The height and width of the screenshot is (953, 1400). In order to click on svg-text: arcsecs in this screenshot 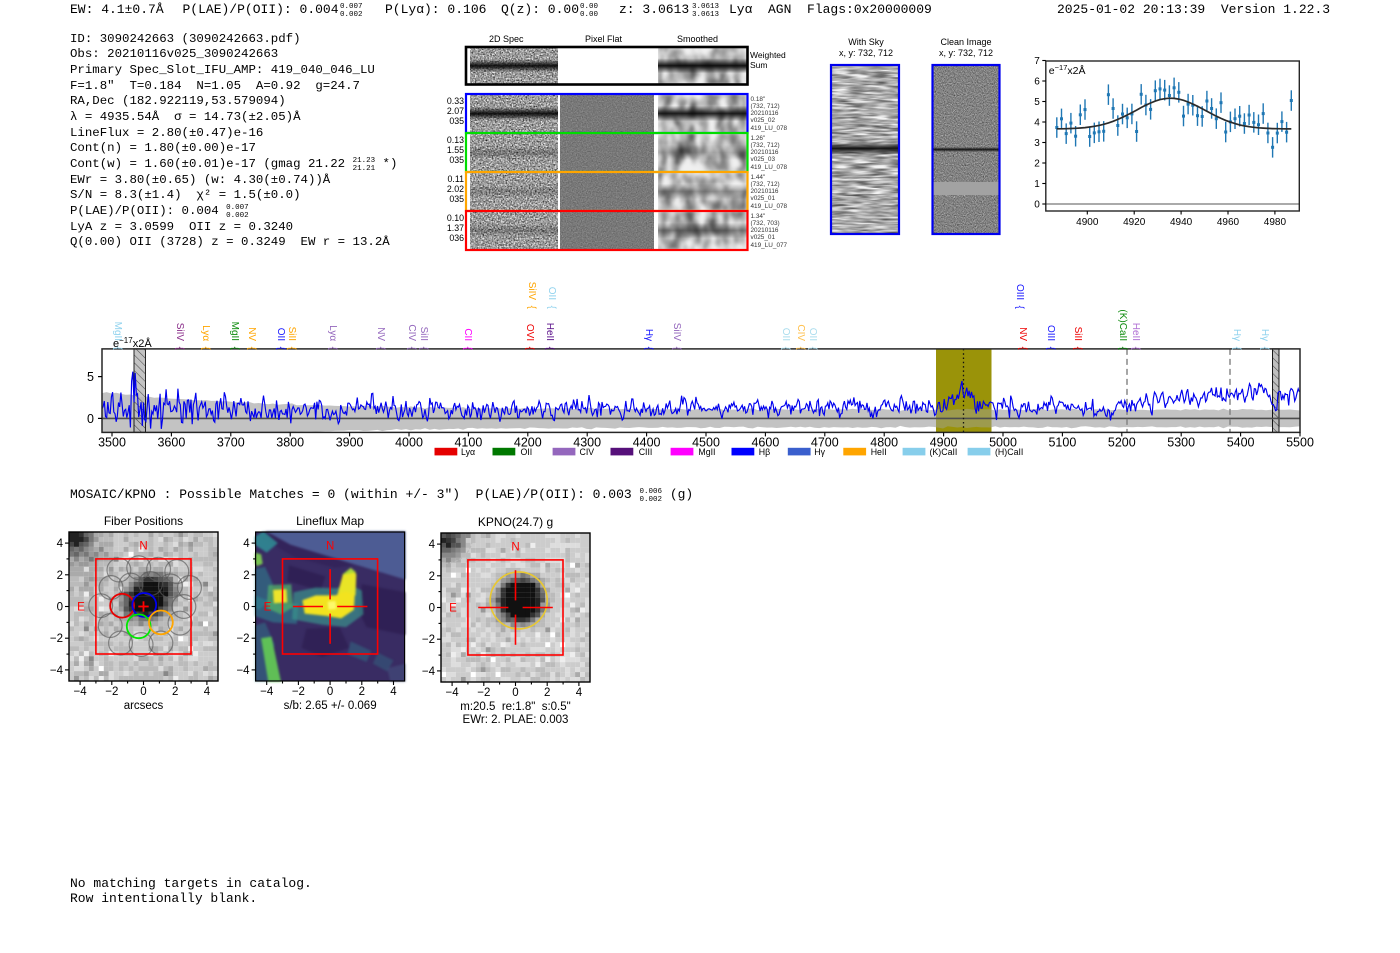, I will do `click(144, 706)`.